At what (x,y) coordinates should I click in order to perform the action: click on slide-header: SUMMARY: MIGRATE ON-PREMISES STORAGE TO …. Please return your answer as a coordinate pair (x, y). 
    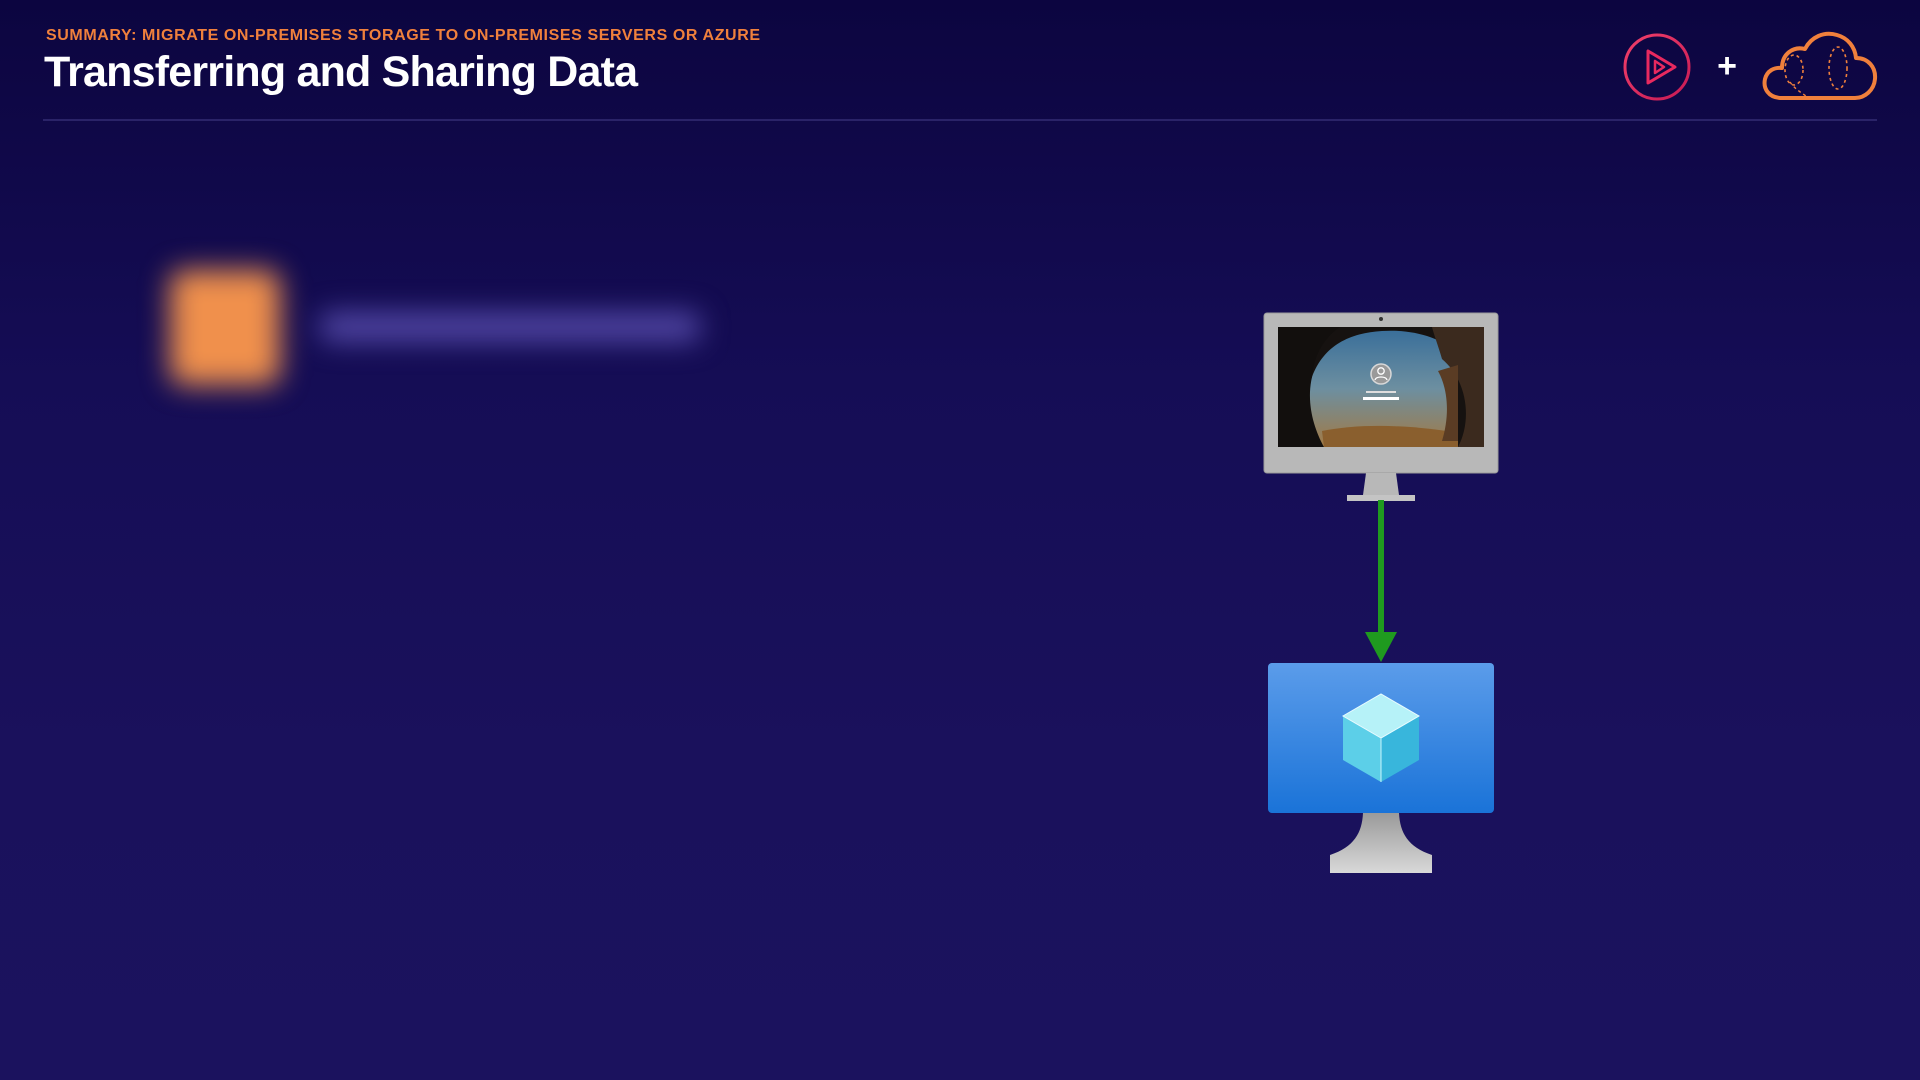
    Looking at the image, I should click on (960, 72).